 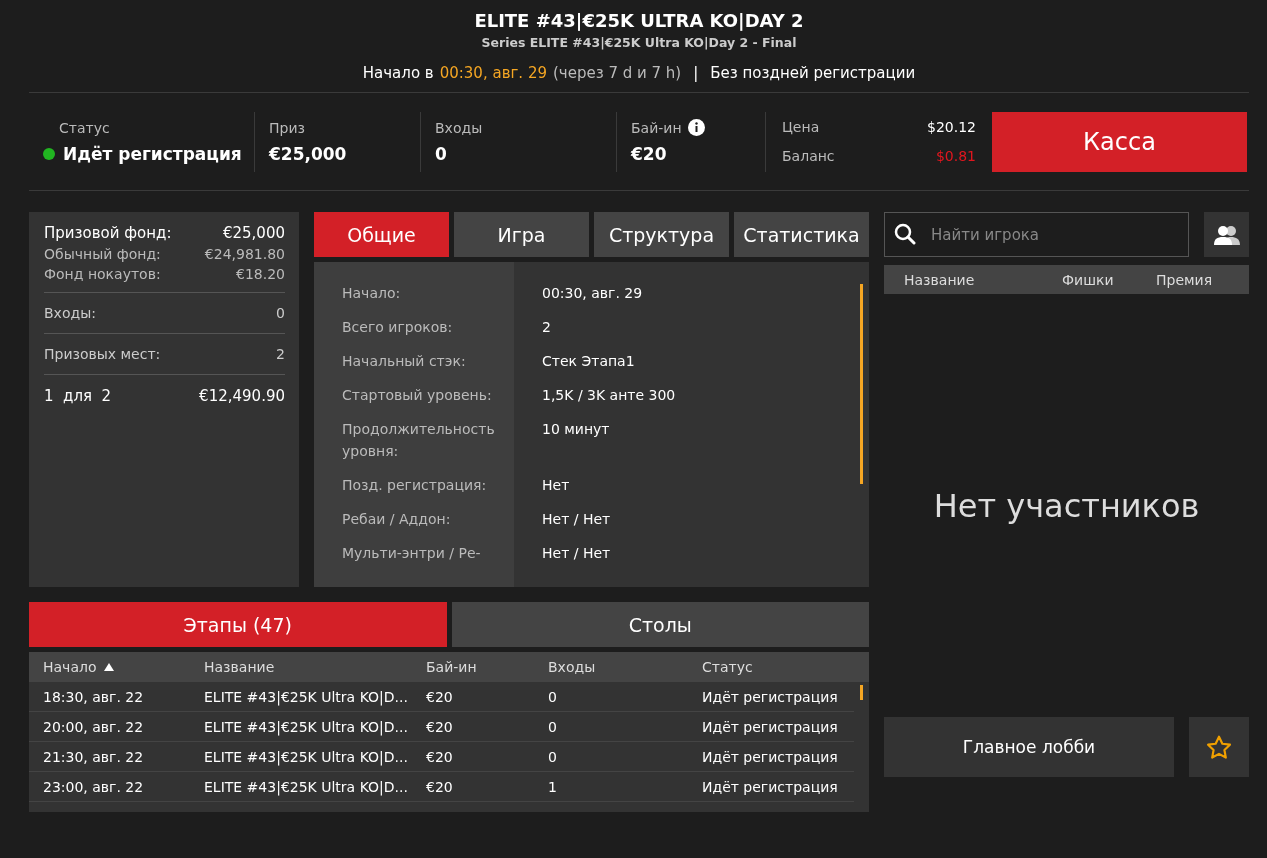 What do you see at coordinates (1066, 505) in the screenshot?
I see `empty-message: Нет участников` at bounding box center [1066, 505].